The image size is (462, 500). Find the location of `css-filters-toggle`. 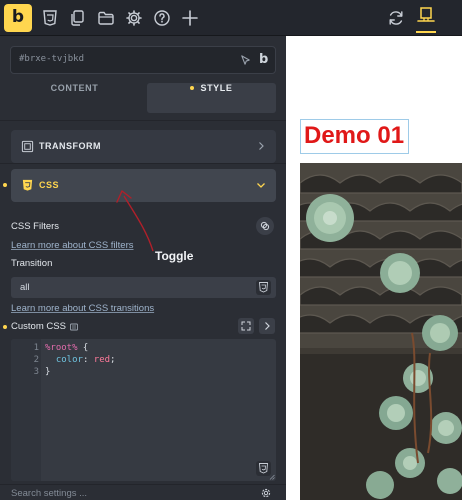

css-filters-toggle is located at coordinates (265, 226).